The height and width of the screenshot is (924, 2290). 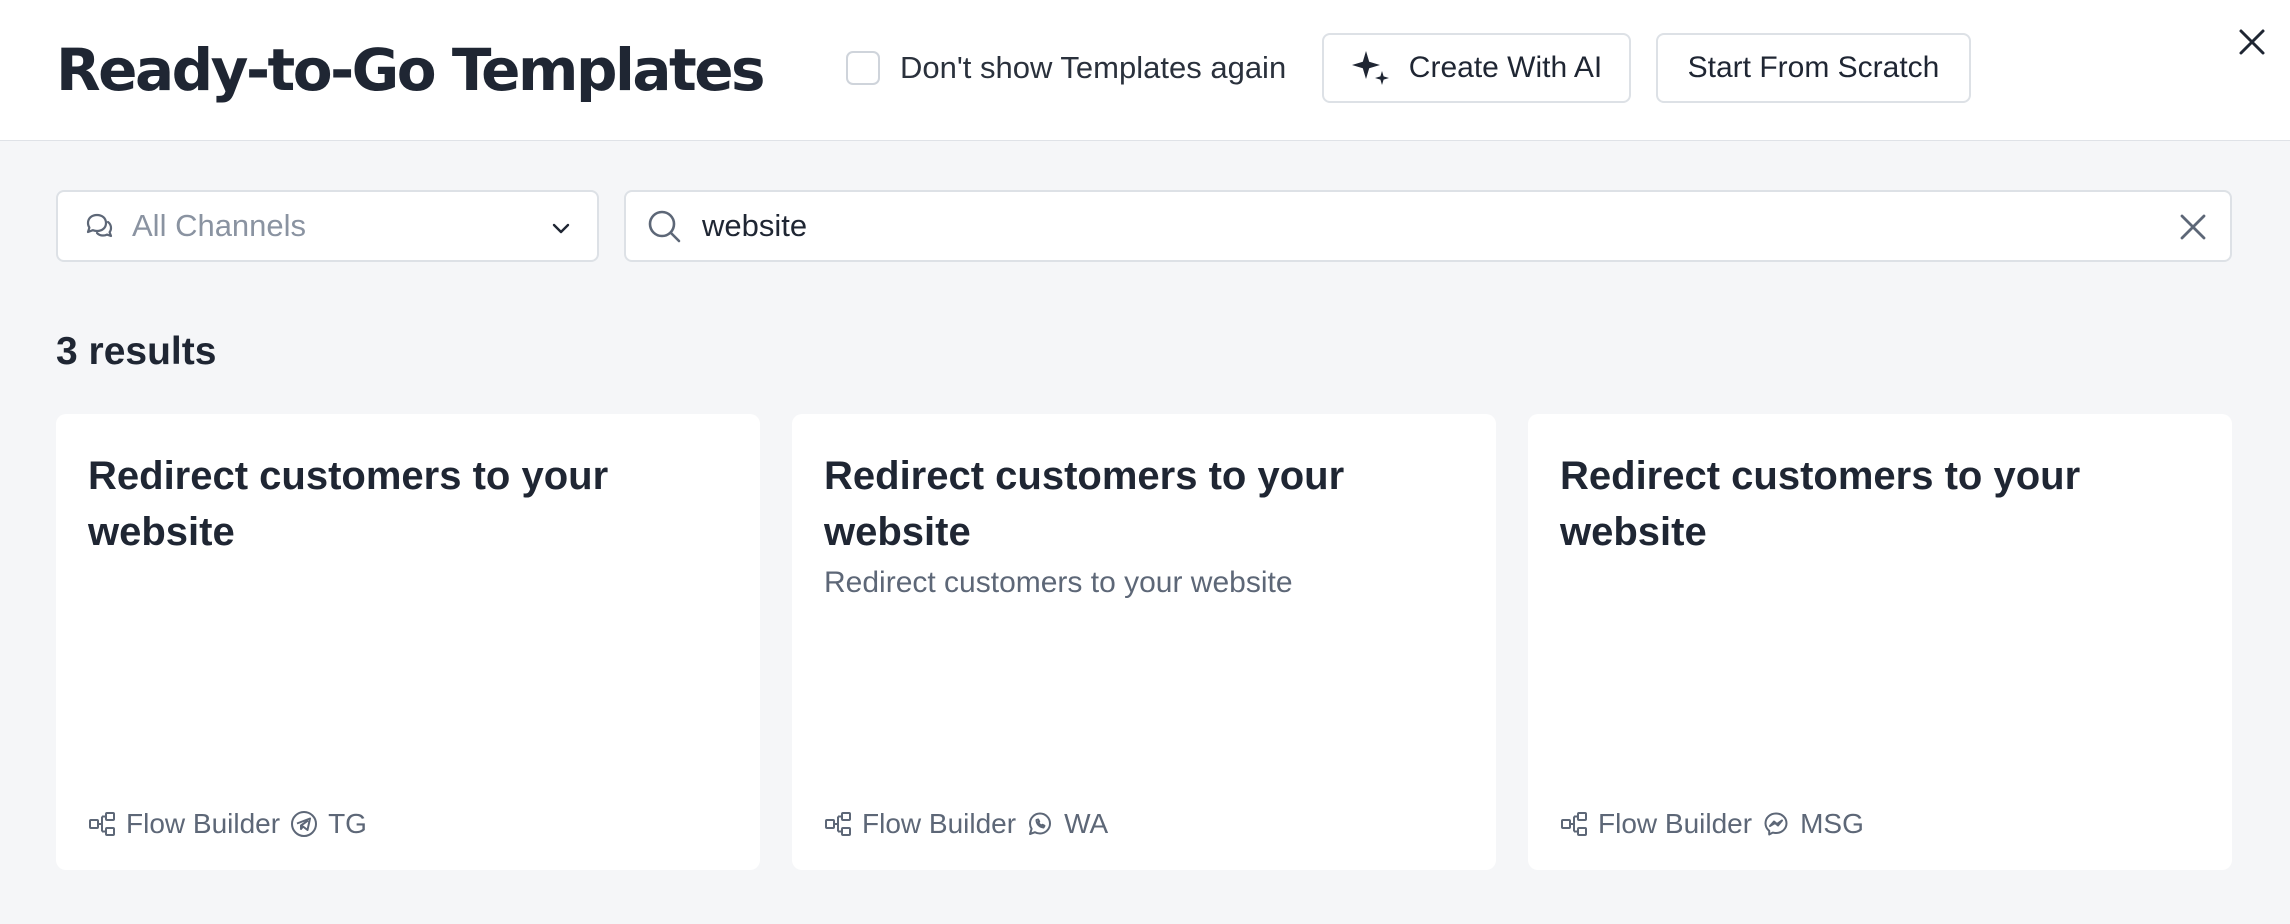 I want to click on search-bar, so click(x=1428, y=226).